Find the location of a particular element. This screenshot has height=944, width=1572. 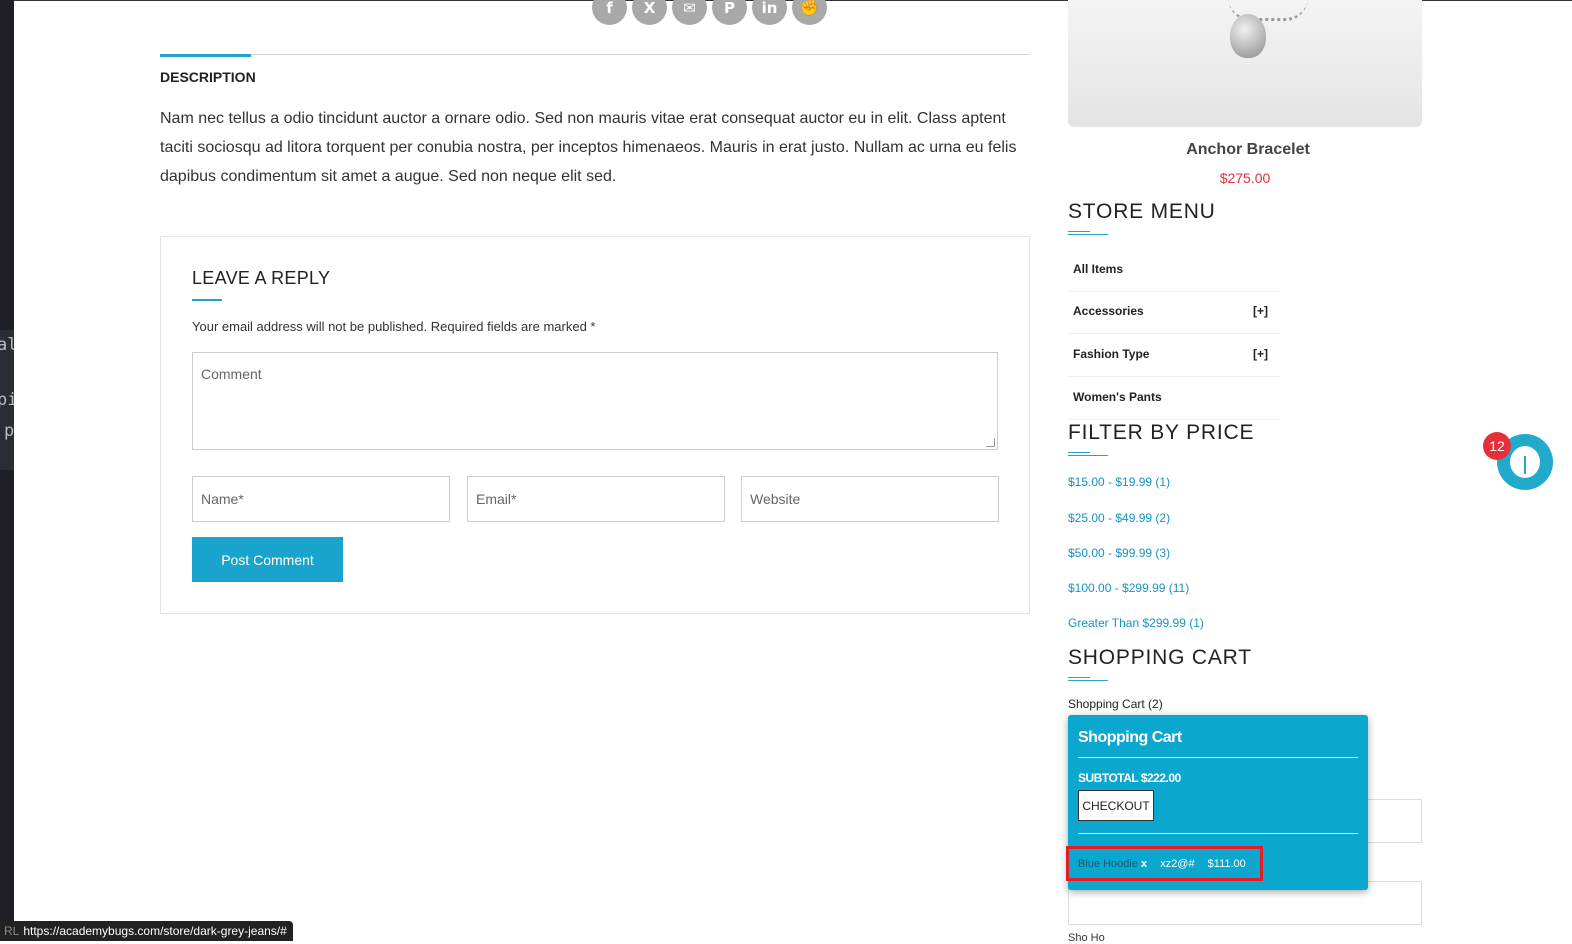

share-bar: f X ✉ P in ✊ is located at coordinates (709, 12).